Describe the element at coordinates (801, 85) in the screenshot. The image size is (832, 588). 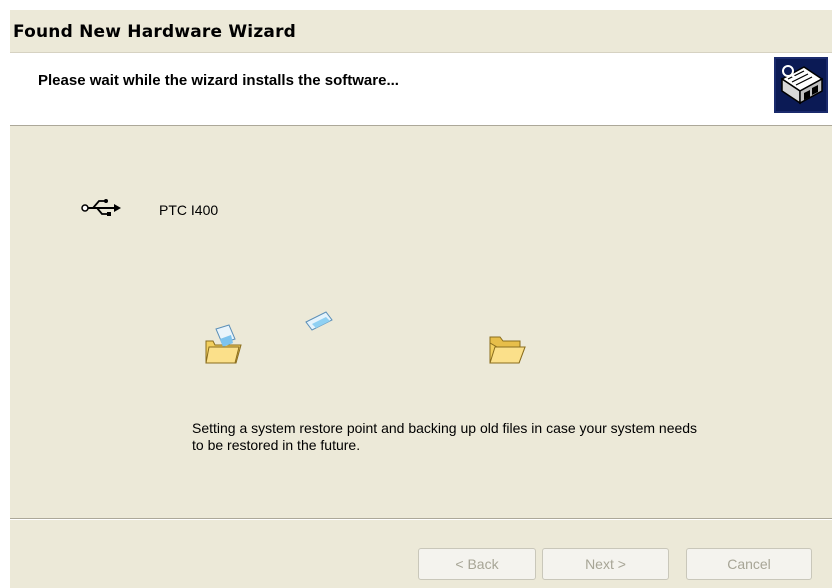
I see `hardware-wizard-icon` at that location.